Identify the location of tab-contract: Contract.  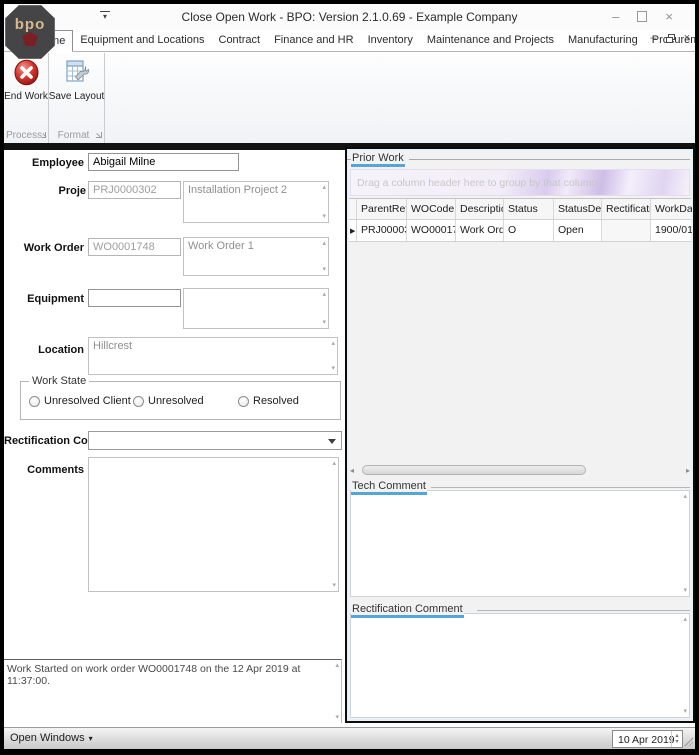
(240, 41).